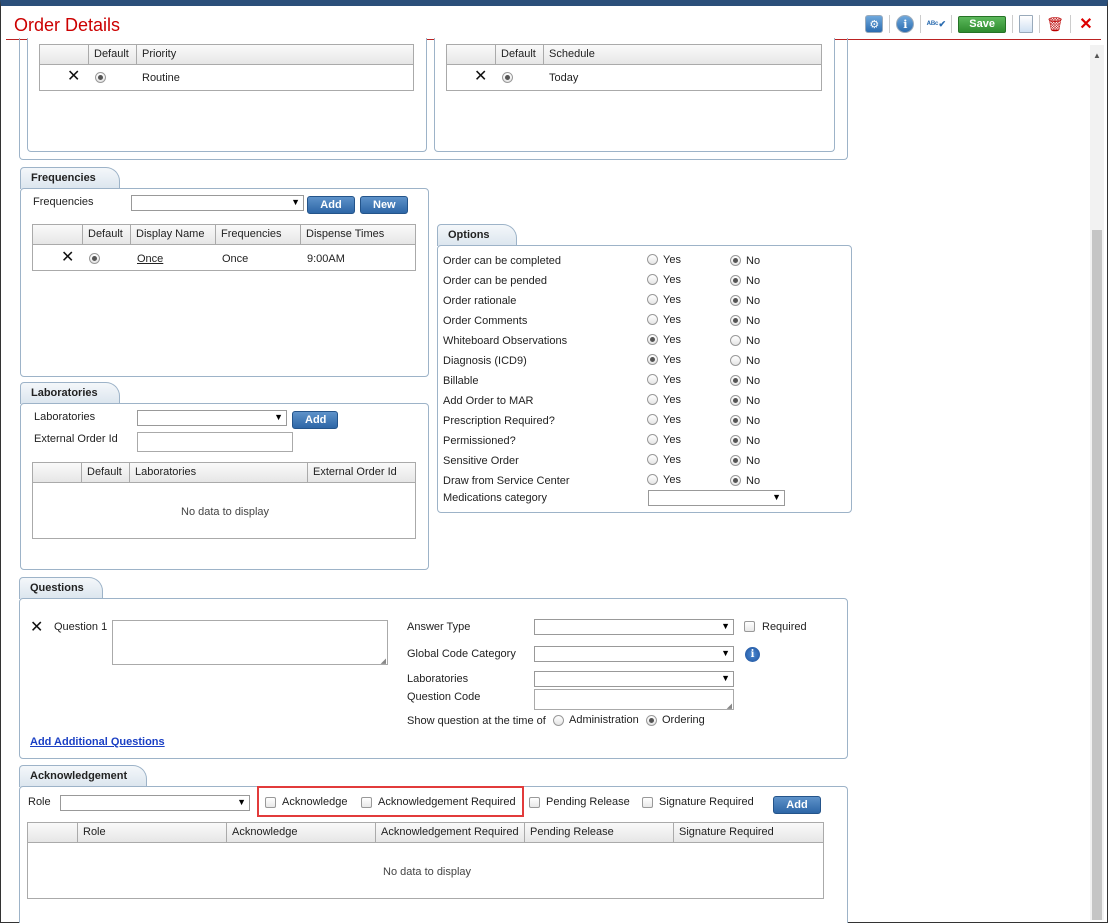  I want to click on acknowledge-checkbox, so click(270, 802).